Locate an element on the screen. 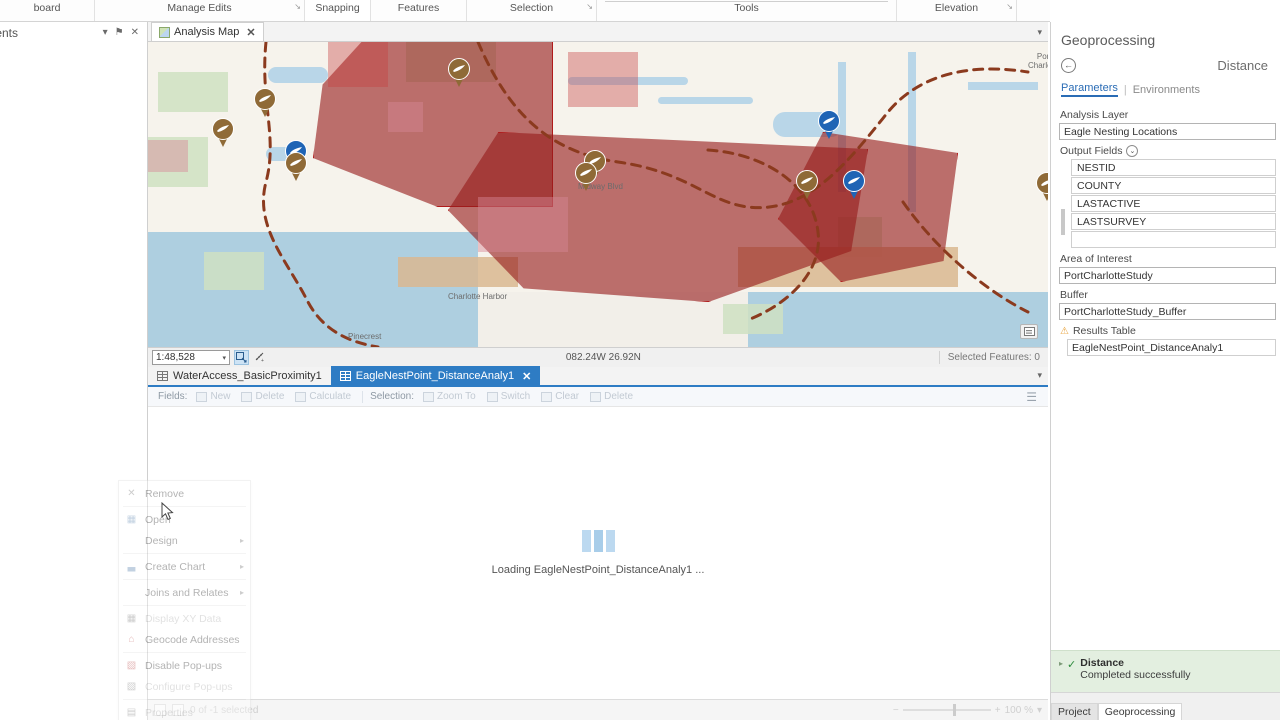 This screenshot has height=720, width=1280. measure-tool-button: + is located at coordinates (260, 357).